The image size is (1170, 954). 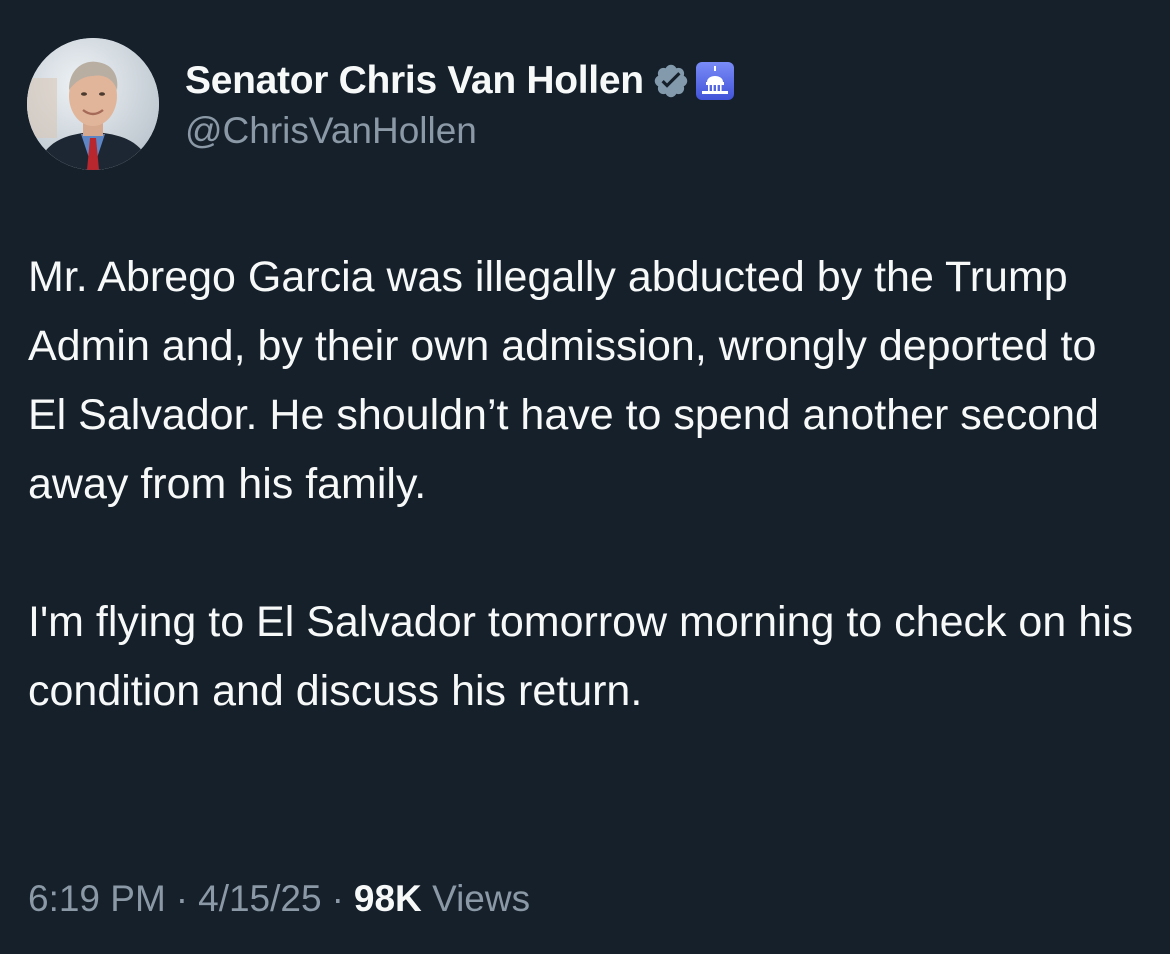 I want to click on tweet-metadata: 6:19 PM · 4/15/25 · 98K Views, so click(x=279, y=899).